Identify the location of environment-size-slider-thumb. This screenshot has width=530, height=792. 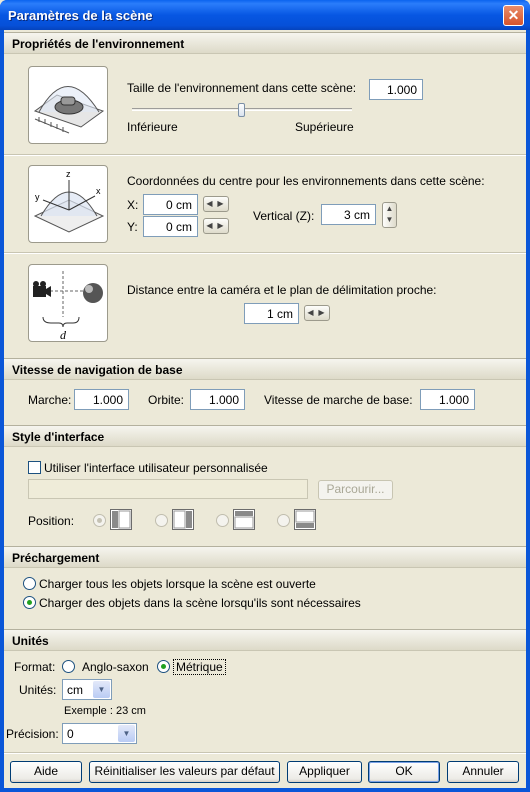
(241, 110).